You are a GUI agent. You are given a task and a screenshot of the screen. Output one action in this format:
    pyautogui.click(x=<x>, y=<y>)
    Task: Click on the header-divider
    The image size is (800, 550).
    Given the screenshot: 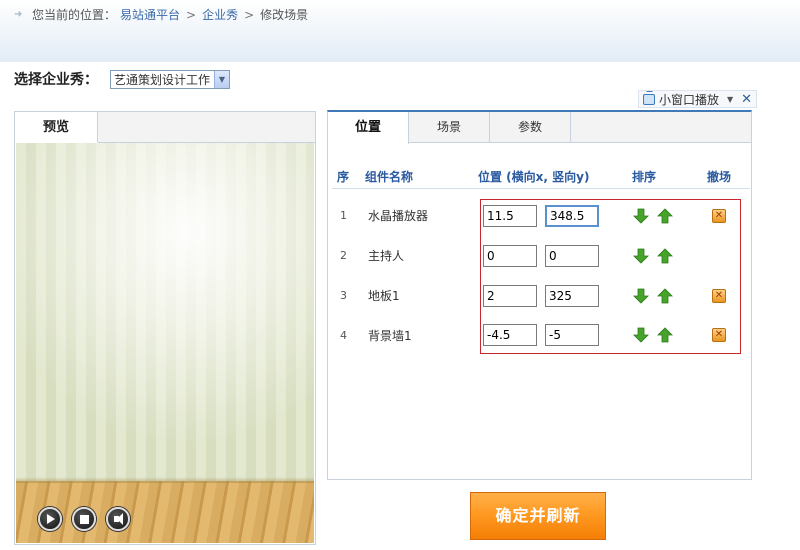 What is the action you would take?
    pyautogui.click(x=541, y=188)
    